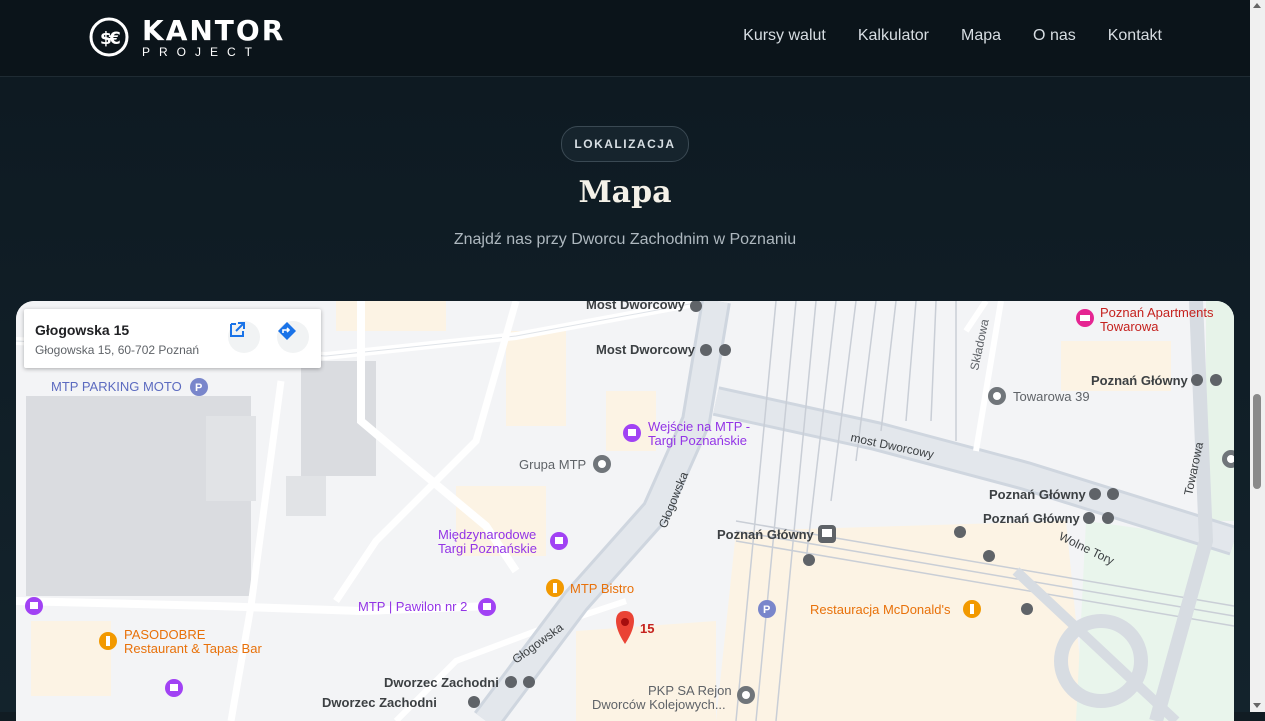  Describe the element at coordinates (647, 628) in the screenshot. I see `map-label-pin-number: 15` at that location.